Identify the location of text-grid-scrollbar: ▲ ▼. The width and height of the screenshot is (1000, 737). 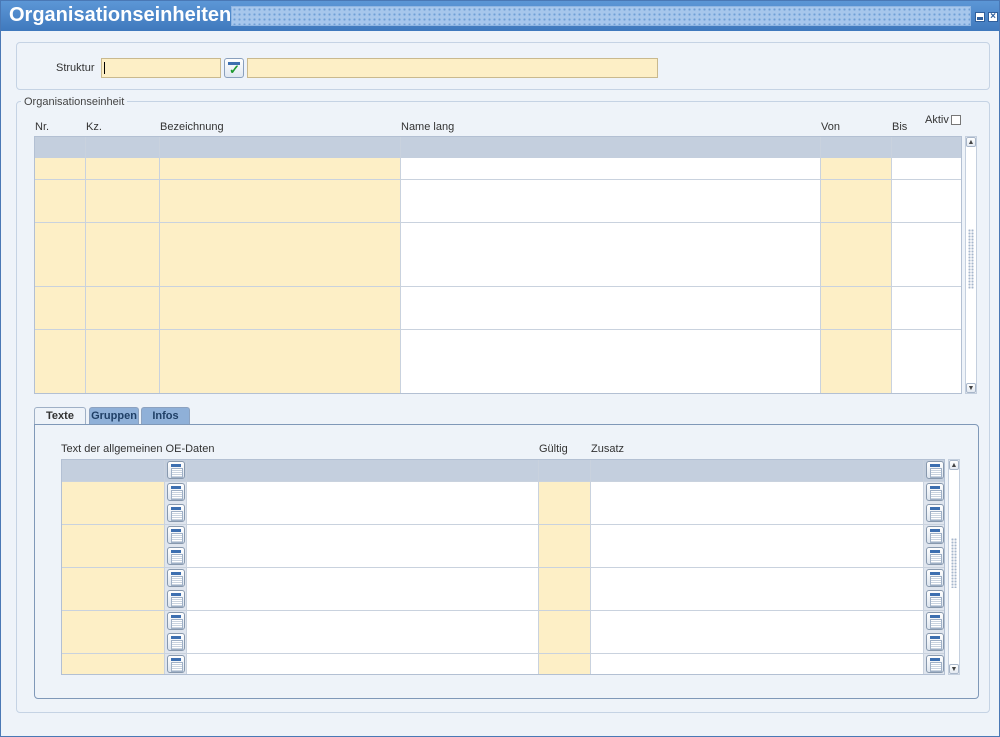
(954, 567).